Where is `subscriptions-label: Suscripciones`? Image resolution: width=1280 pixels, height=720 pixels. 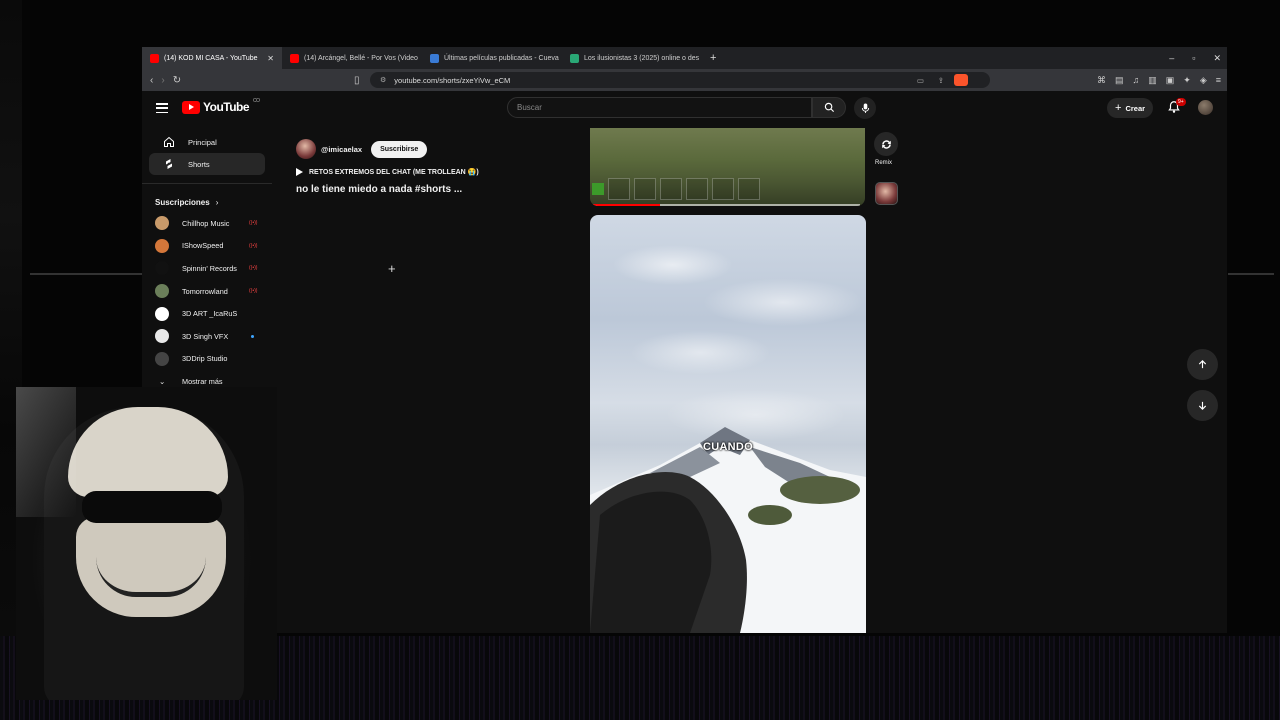 subscriptions-label: Suscripciones is located at coordinates (182, 202).